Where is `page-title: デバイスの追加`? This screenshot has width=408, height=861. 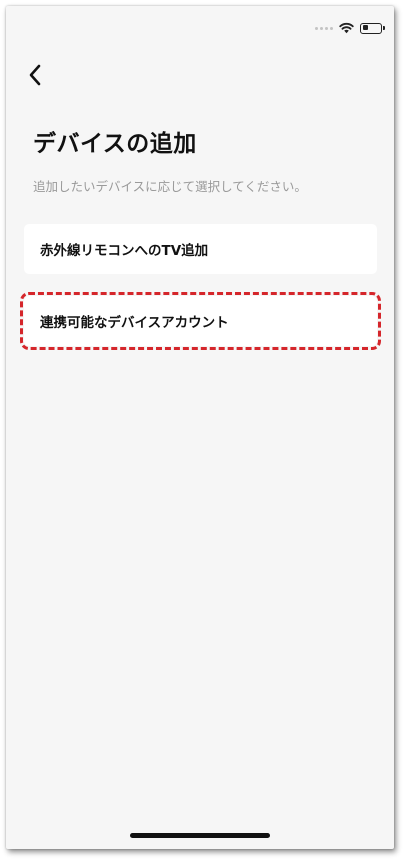
page-title: デバイスの追加 is located at coordinates (115, 144).